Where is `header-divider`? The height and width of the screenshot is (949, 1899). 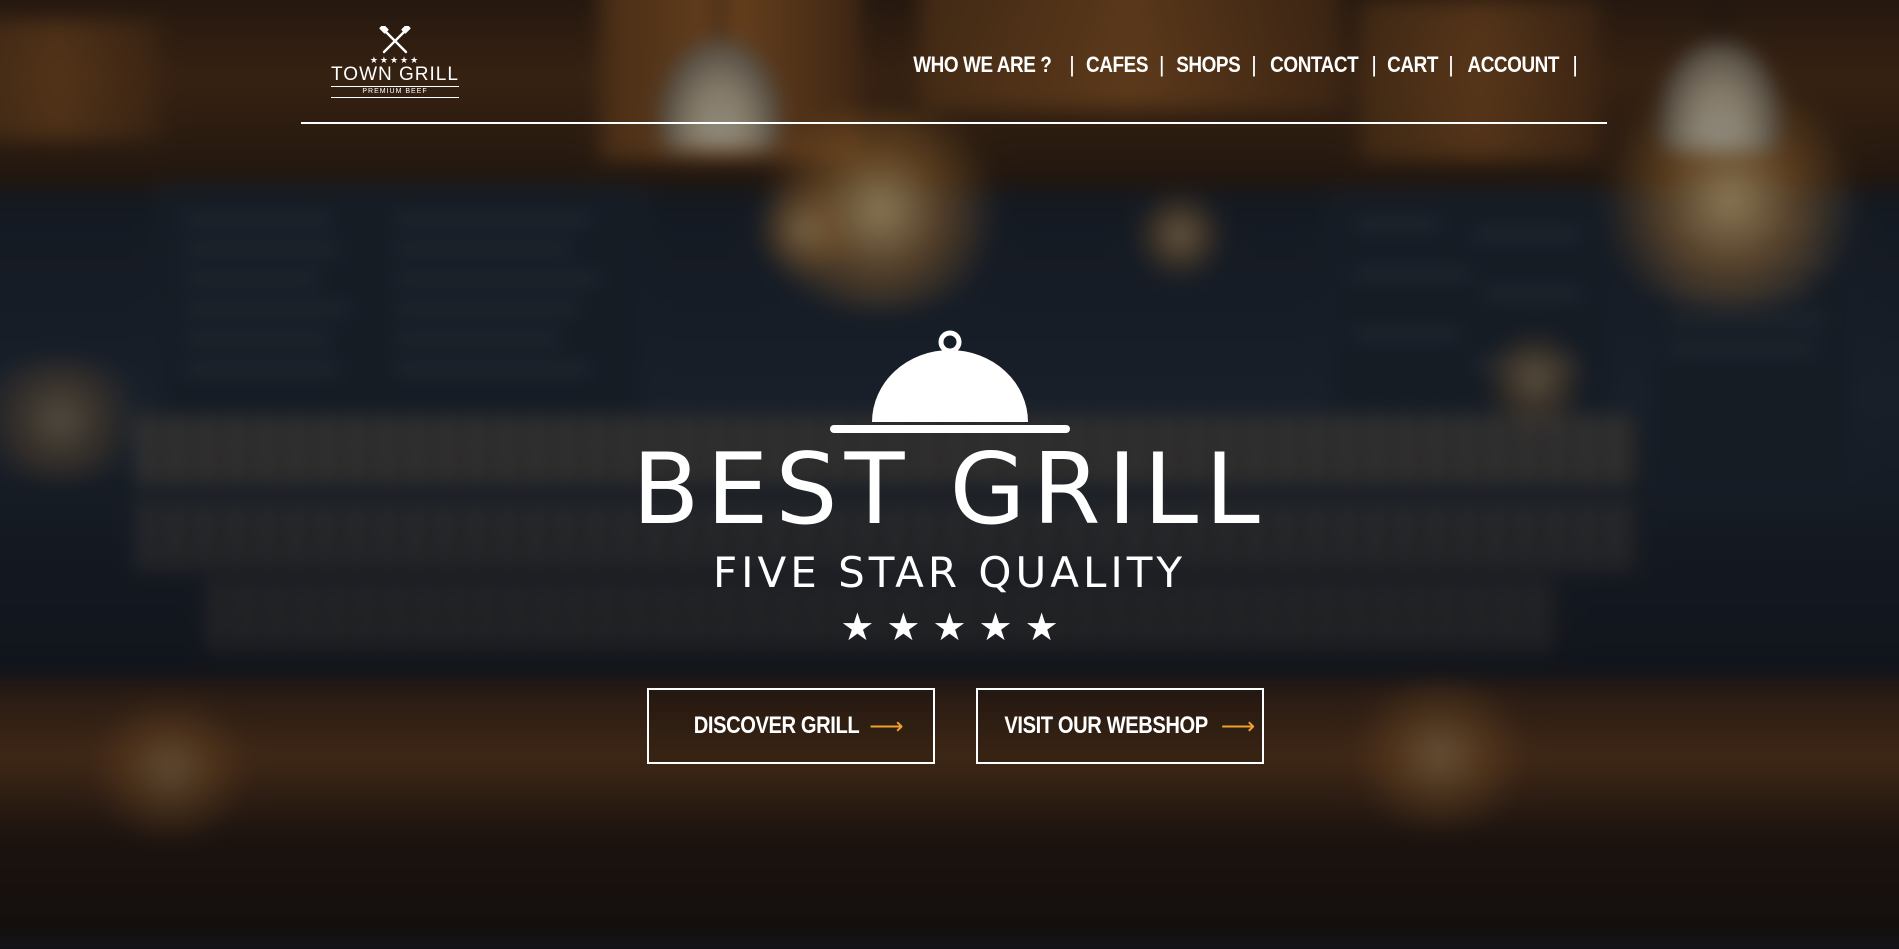 header-divider is located at coordinates (954, 123).